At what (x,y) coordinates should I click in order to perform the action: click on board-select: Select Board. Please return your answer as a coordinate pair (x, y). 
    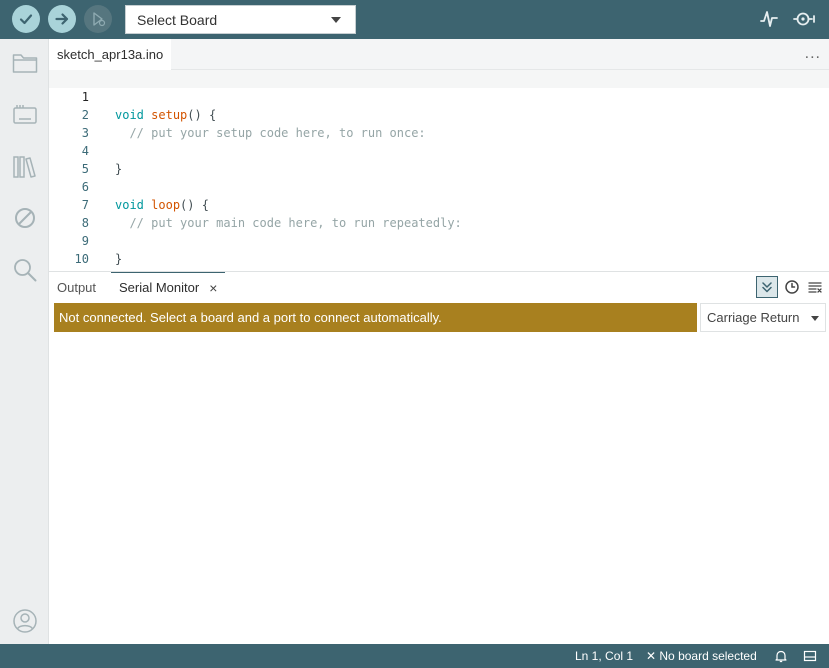
    Looking at the image, I should click on (240, 19).